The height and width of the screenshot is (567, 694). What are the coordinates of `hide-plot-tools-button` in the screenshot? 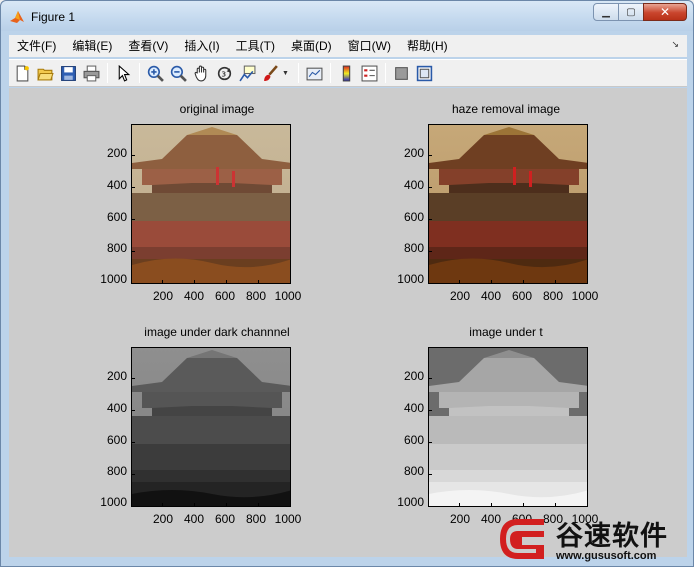 It's located at (401, 73).